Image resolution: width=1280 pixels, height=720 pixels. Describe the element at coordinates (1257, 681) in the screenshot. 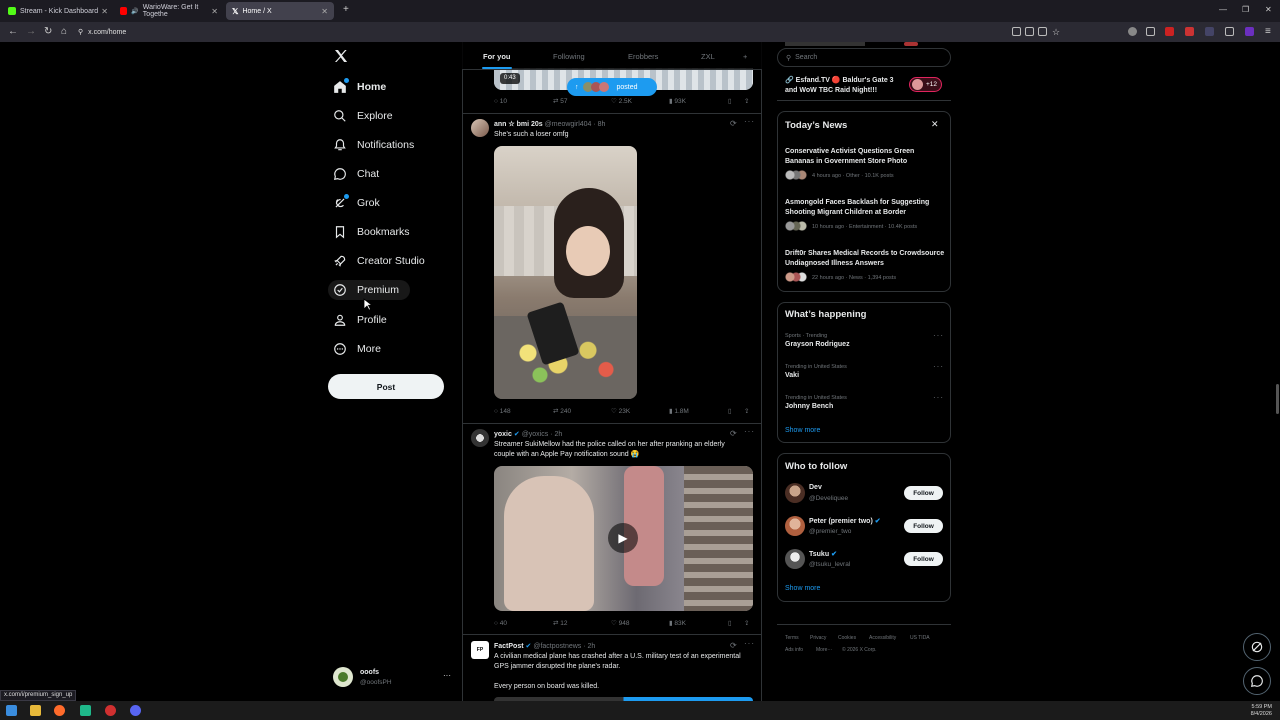

I see `messages-button` at that location.